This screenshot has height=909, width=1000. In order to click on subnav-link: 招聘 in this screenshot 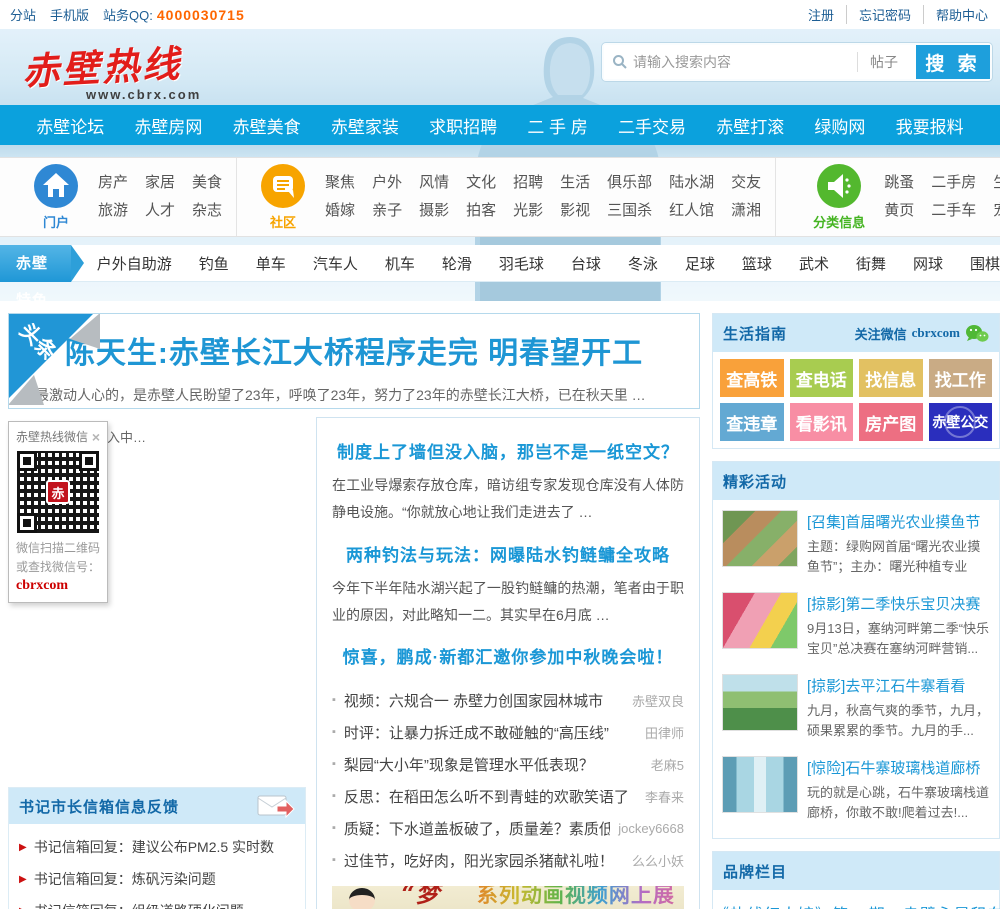, I will do `click(528, 183)`.